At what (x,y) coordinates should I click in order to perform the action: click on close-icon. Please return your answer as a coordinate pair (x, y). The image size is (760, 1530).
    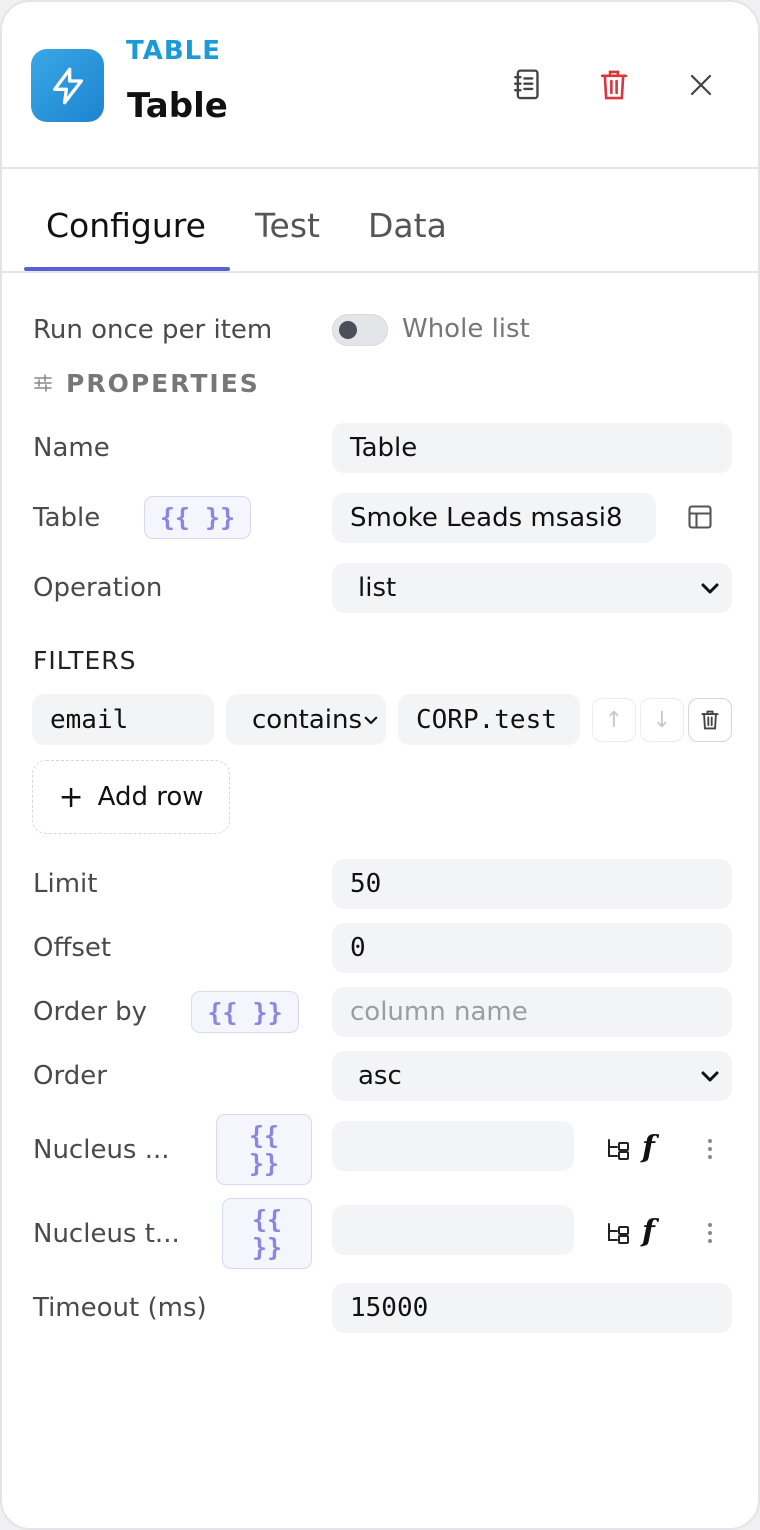
    Looking at the image, I should click on (701, 85).